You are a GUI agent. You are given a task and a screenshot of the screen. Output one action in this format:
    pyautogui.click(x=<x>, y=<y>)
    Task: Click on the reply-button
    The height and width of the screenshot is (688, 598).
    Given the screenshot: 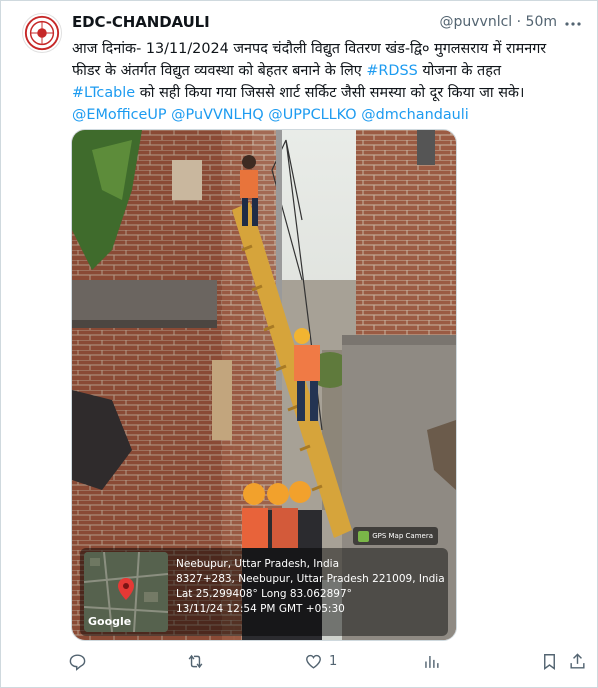 What is the action you would take?
    pyautogui.click(x=80, y=661)
    